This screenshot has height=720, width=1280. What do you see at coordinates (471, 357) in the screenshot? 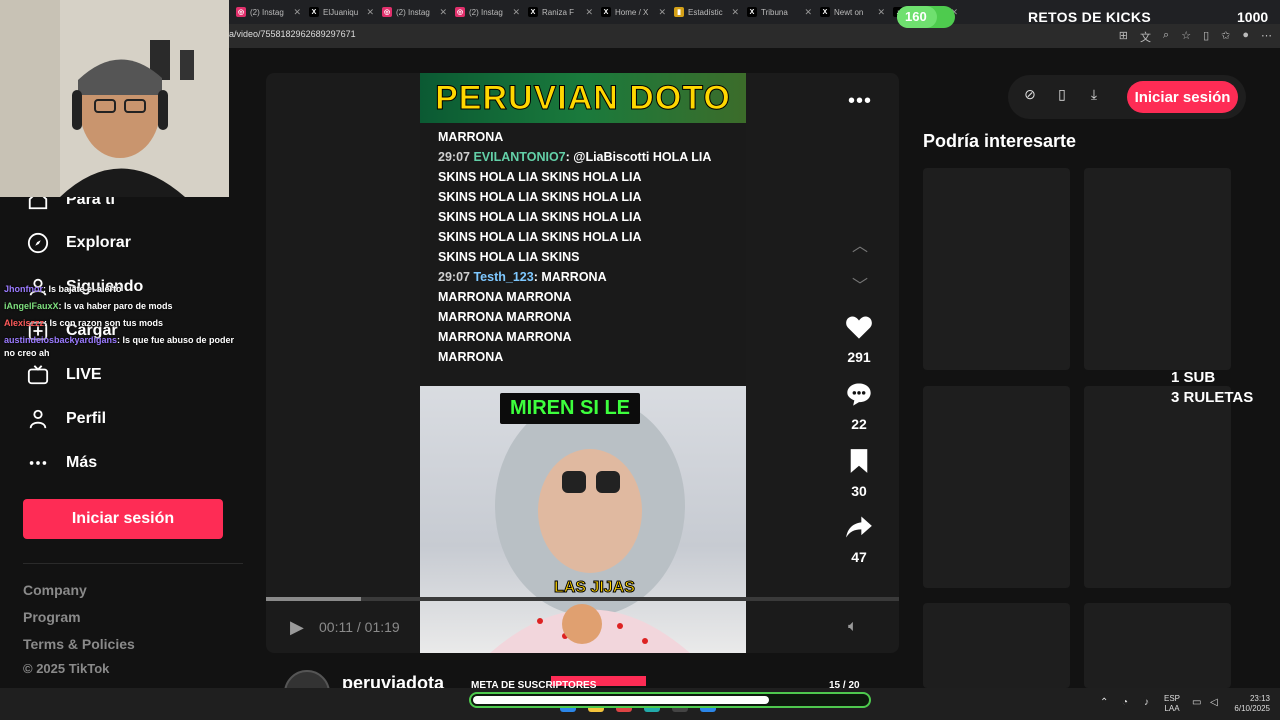
I see `video-chat-line: MARRONA` at bounding box center [471, 357].